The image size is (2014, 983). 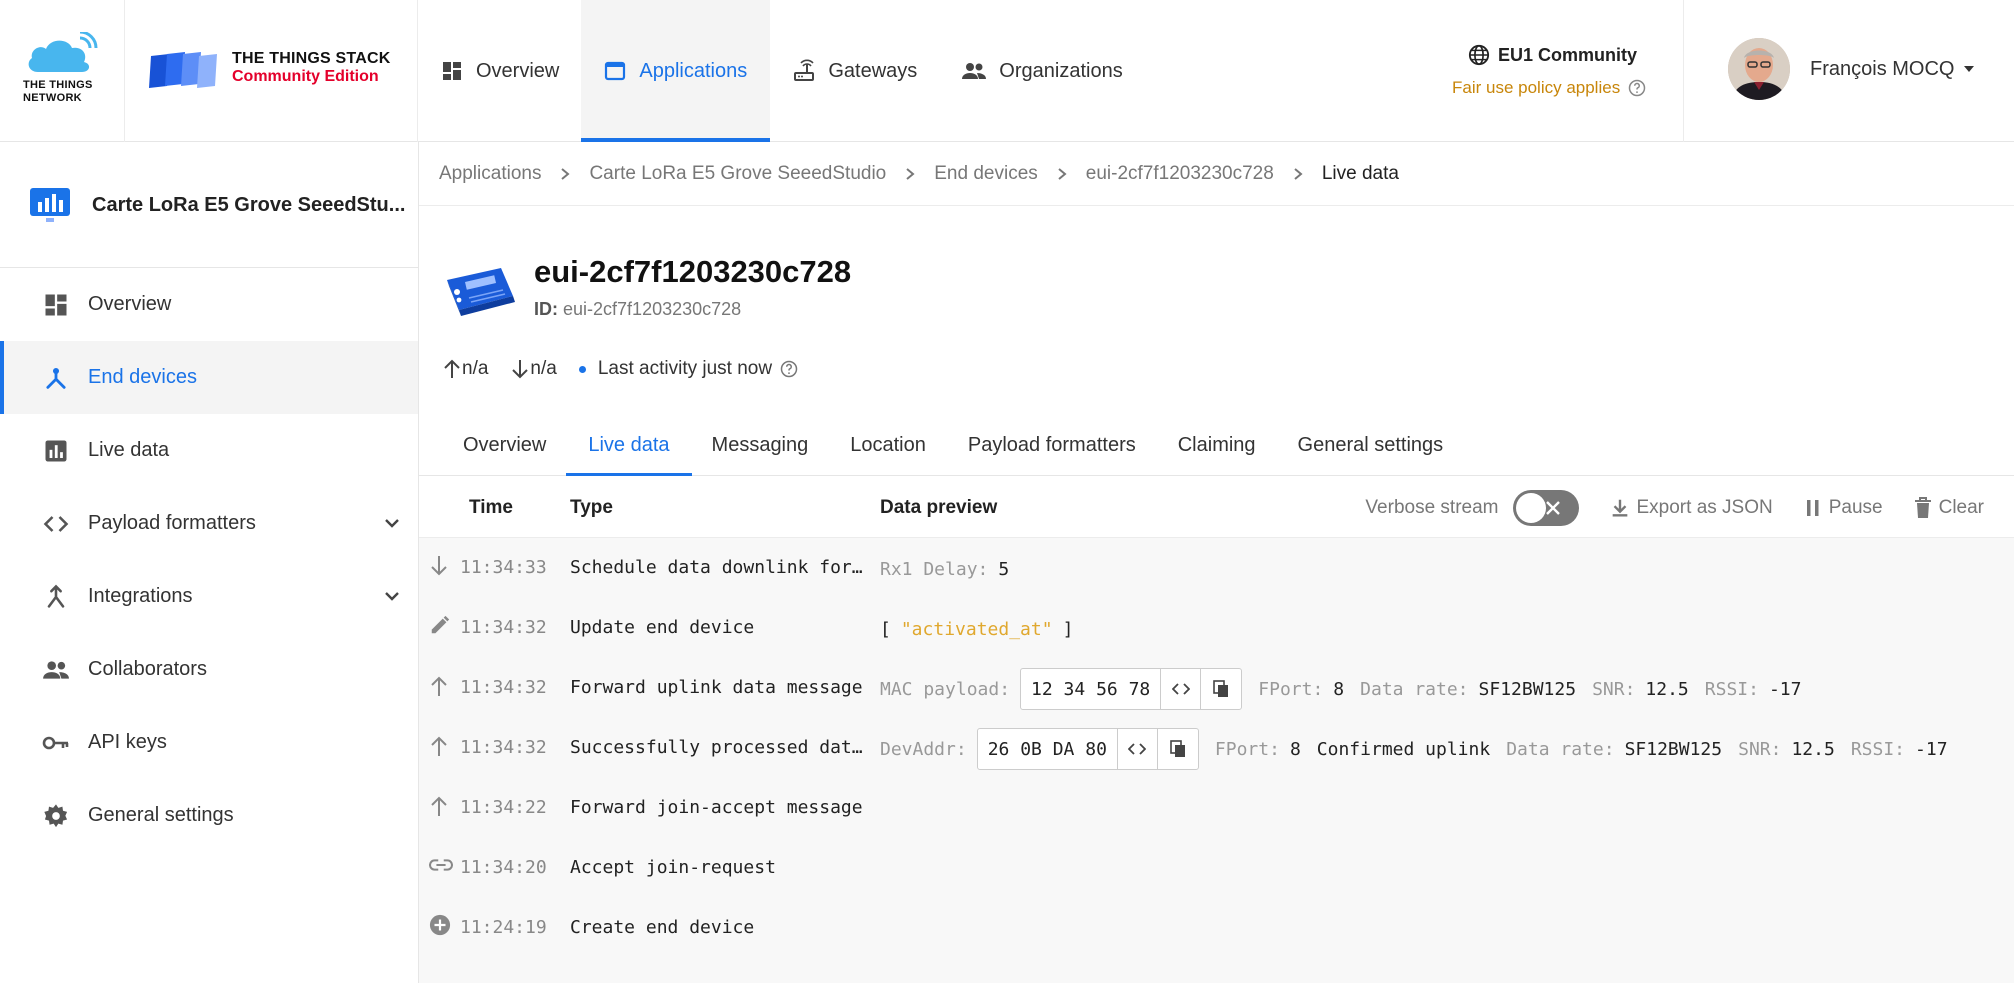 What do you see at coordinates (676, 71) in the screenshot?
I see `nav-applications: Applications` at bounding box center [676, 71].